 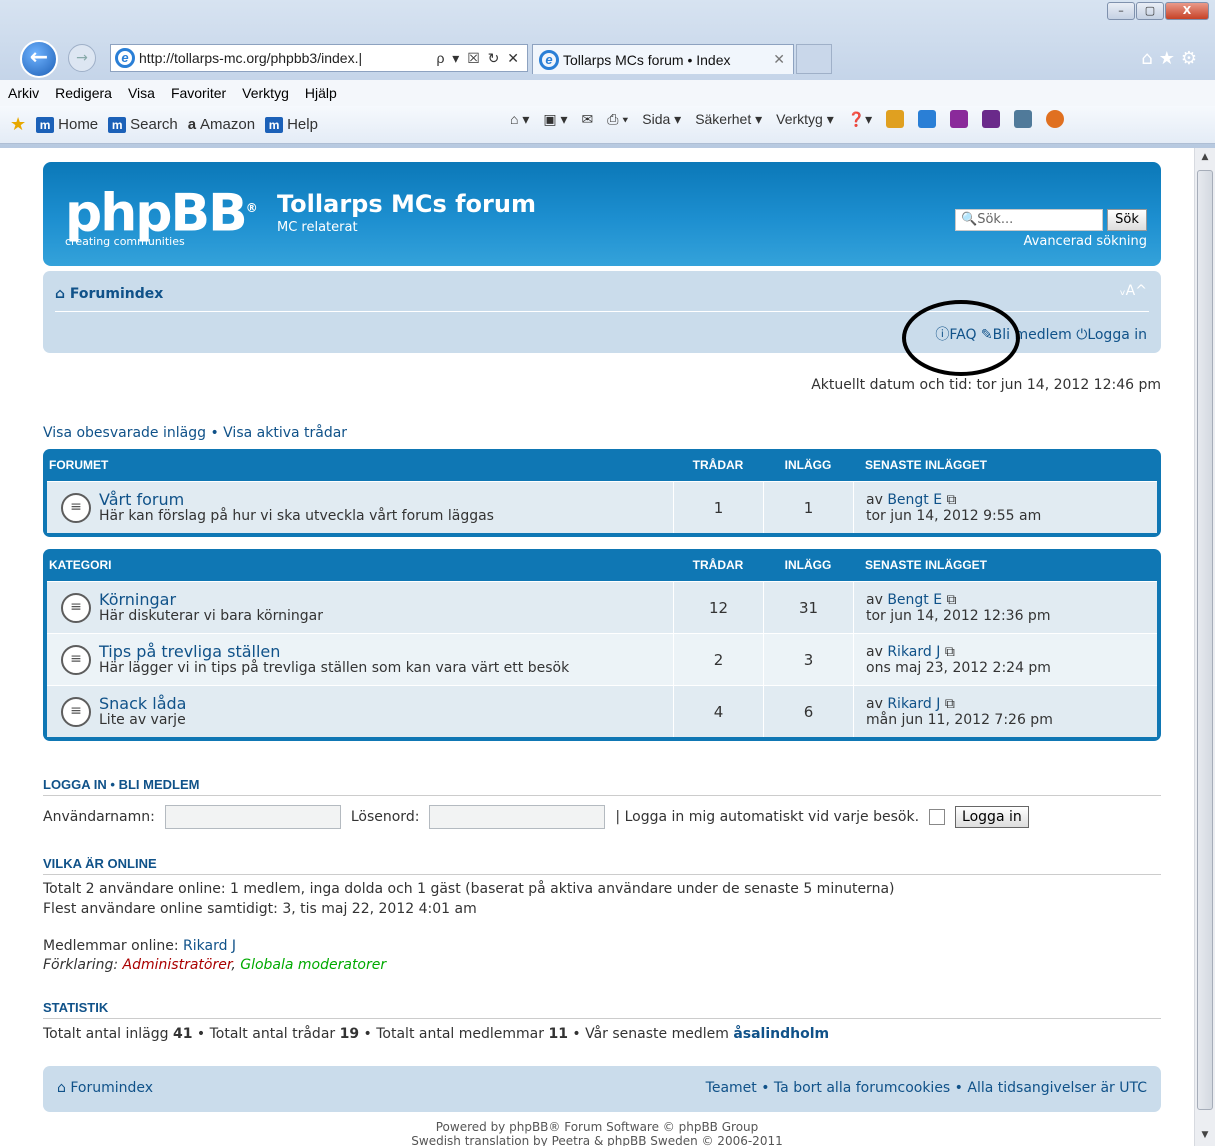 I want to click on forum-desc: Här diskuterar vi bara körningar, so click(x=211, y=616).